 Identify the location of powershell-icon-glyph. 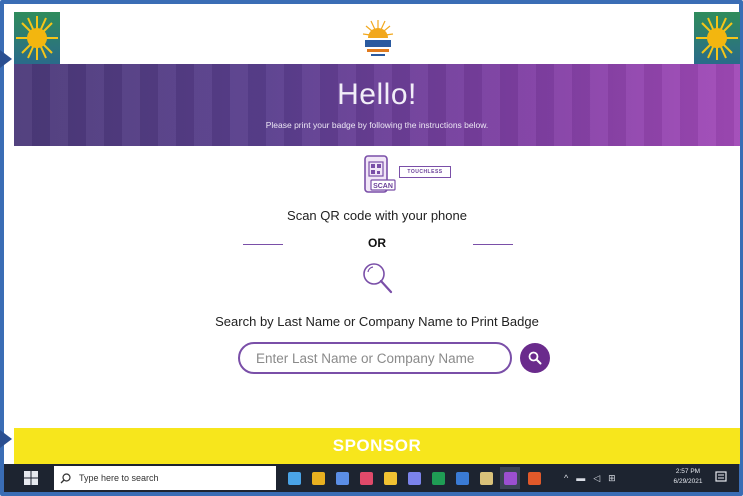
(462, 478).